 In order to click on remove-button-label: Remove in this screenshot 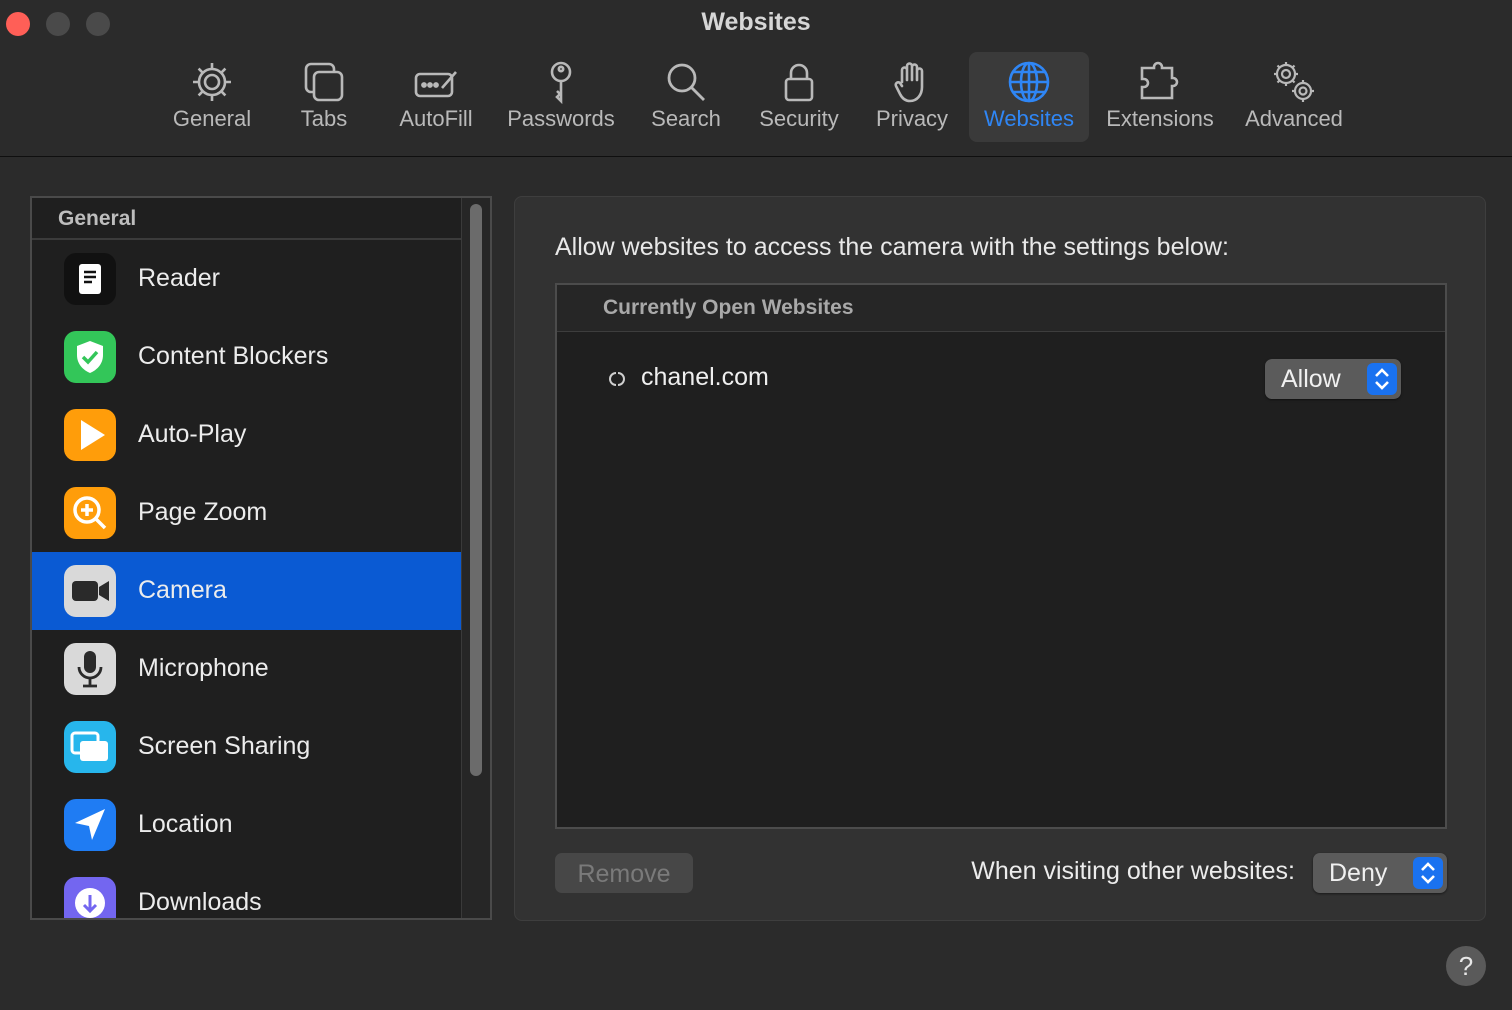, I will do `click(624, 874)`.